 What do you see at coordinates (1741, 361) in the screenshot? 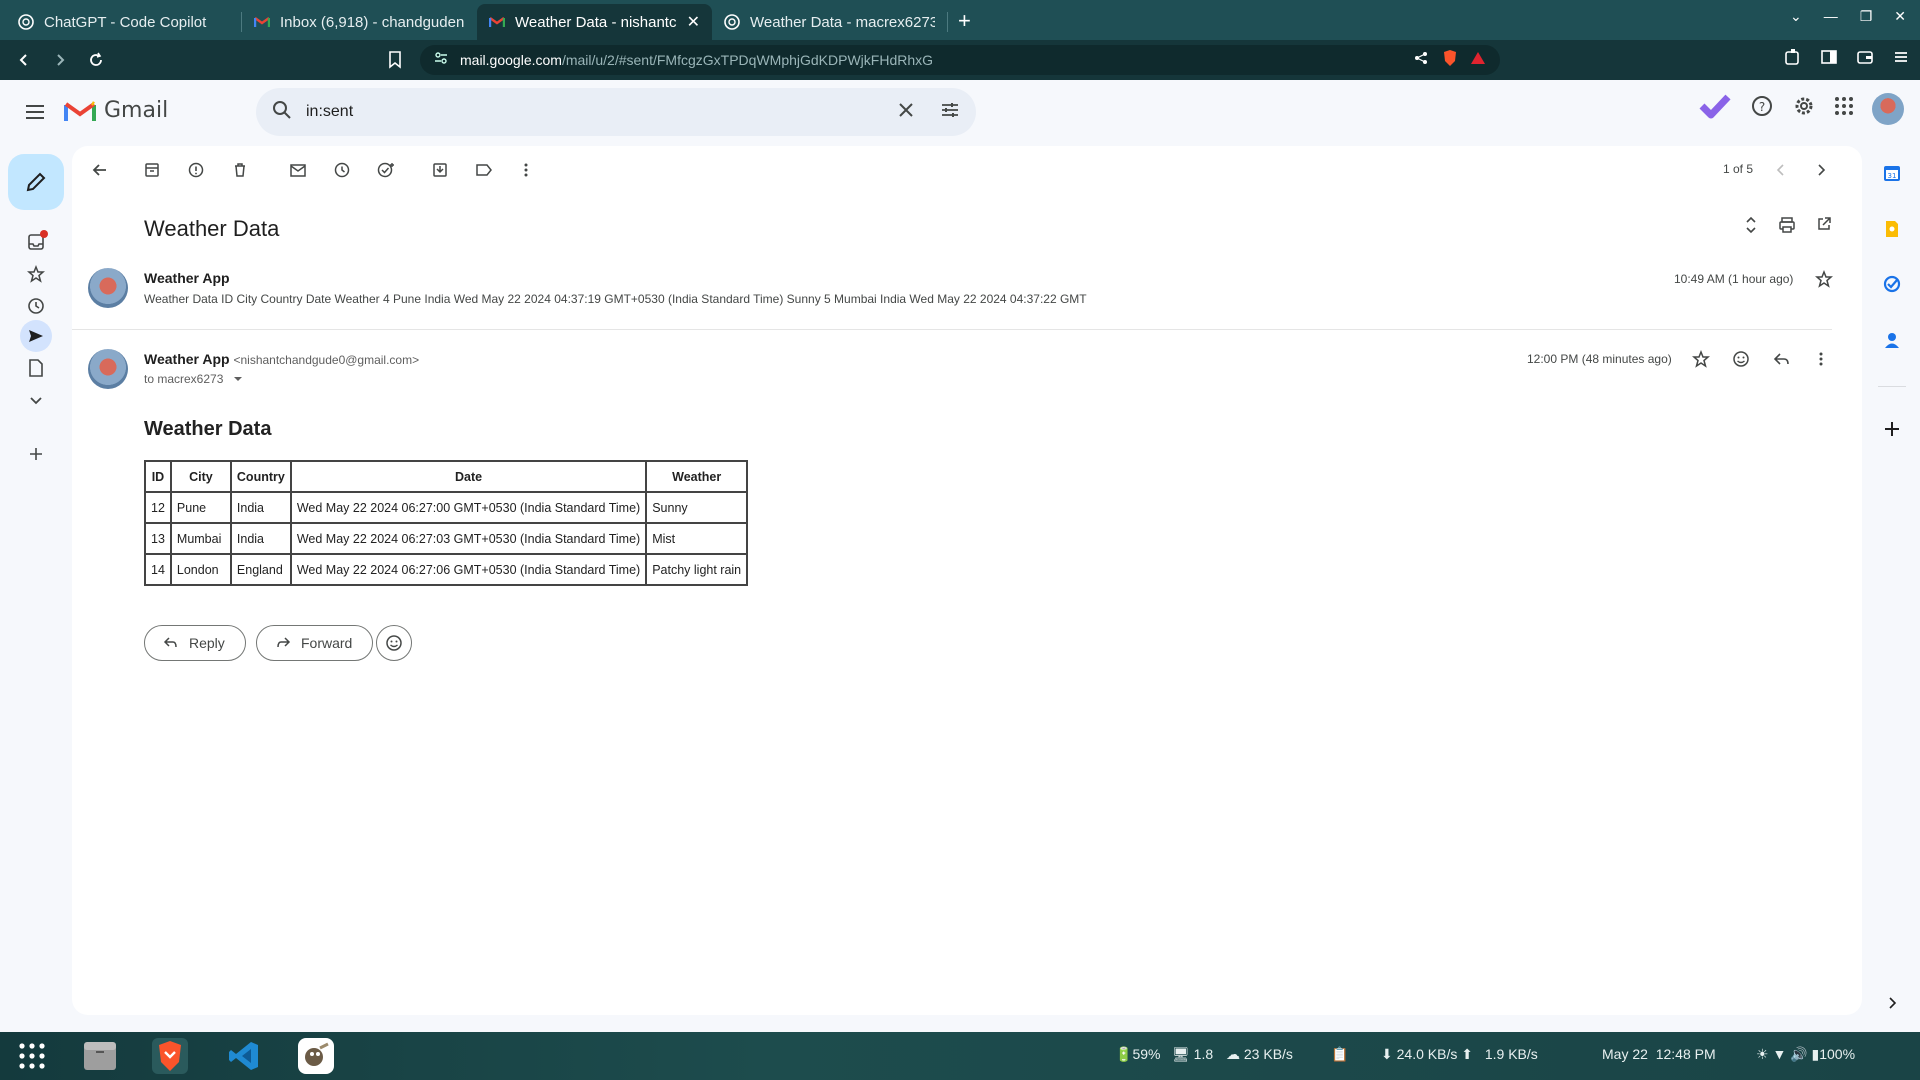
I see `add-reaction-button` at bounding box center [1741, 361].